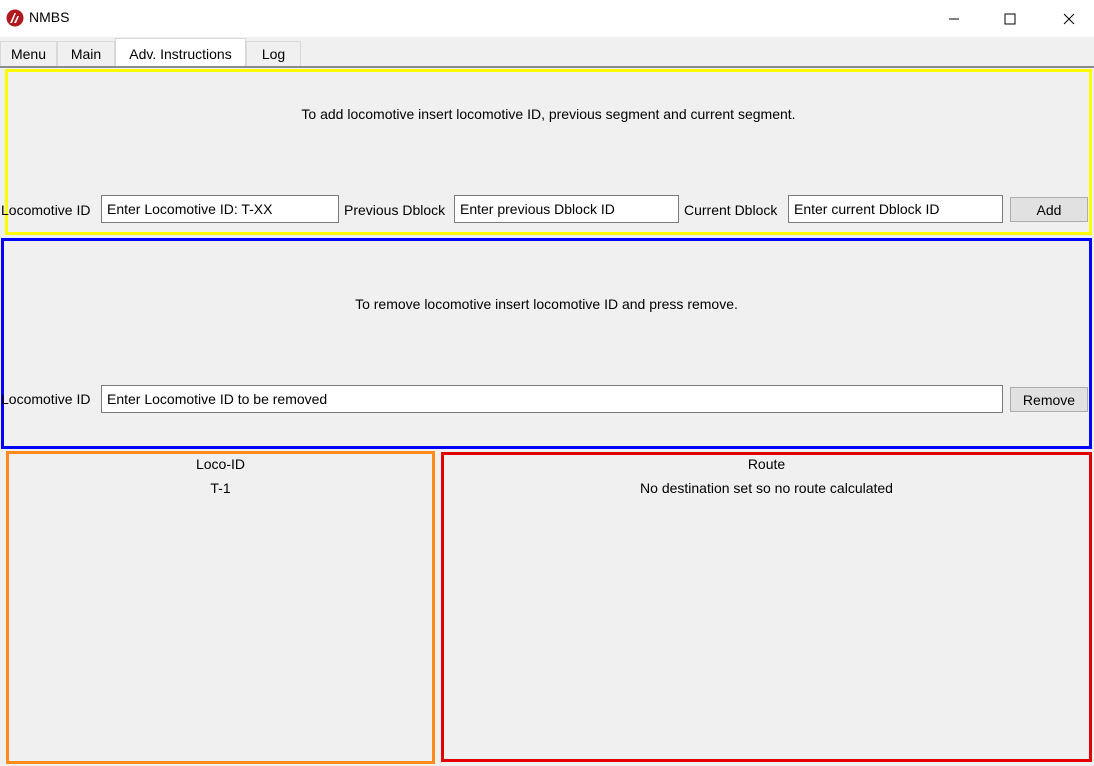  Describe the element at coordinates (220, 209) in the screenshot. I see `add-locomotive-id-input` at that location.